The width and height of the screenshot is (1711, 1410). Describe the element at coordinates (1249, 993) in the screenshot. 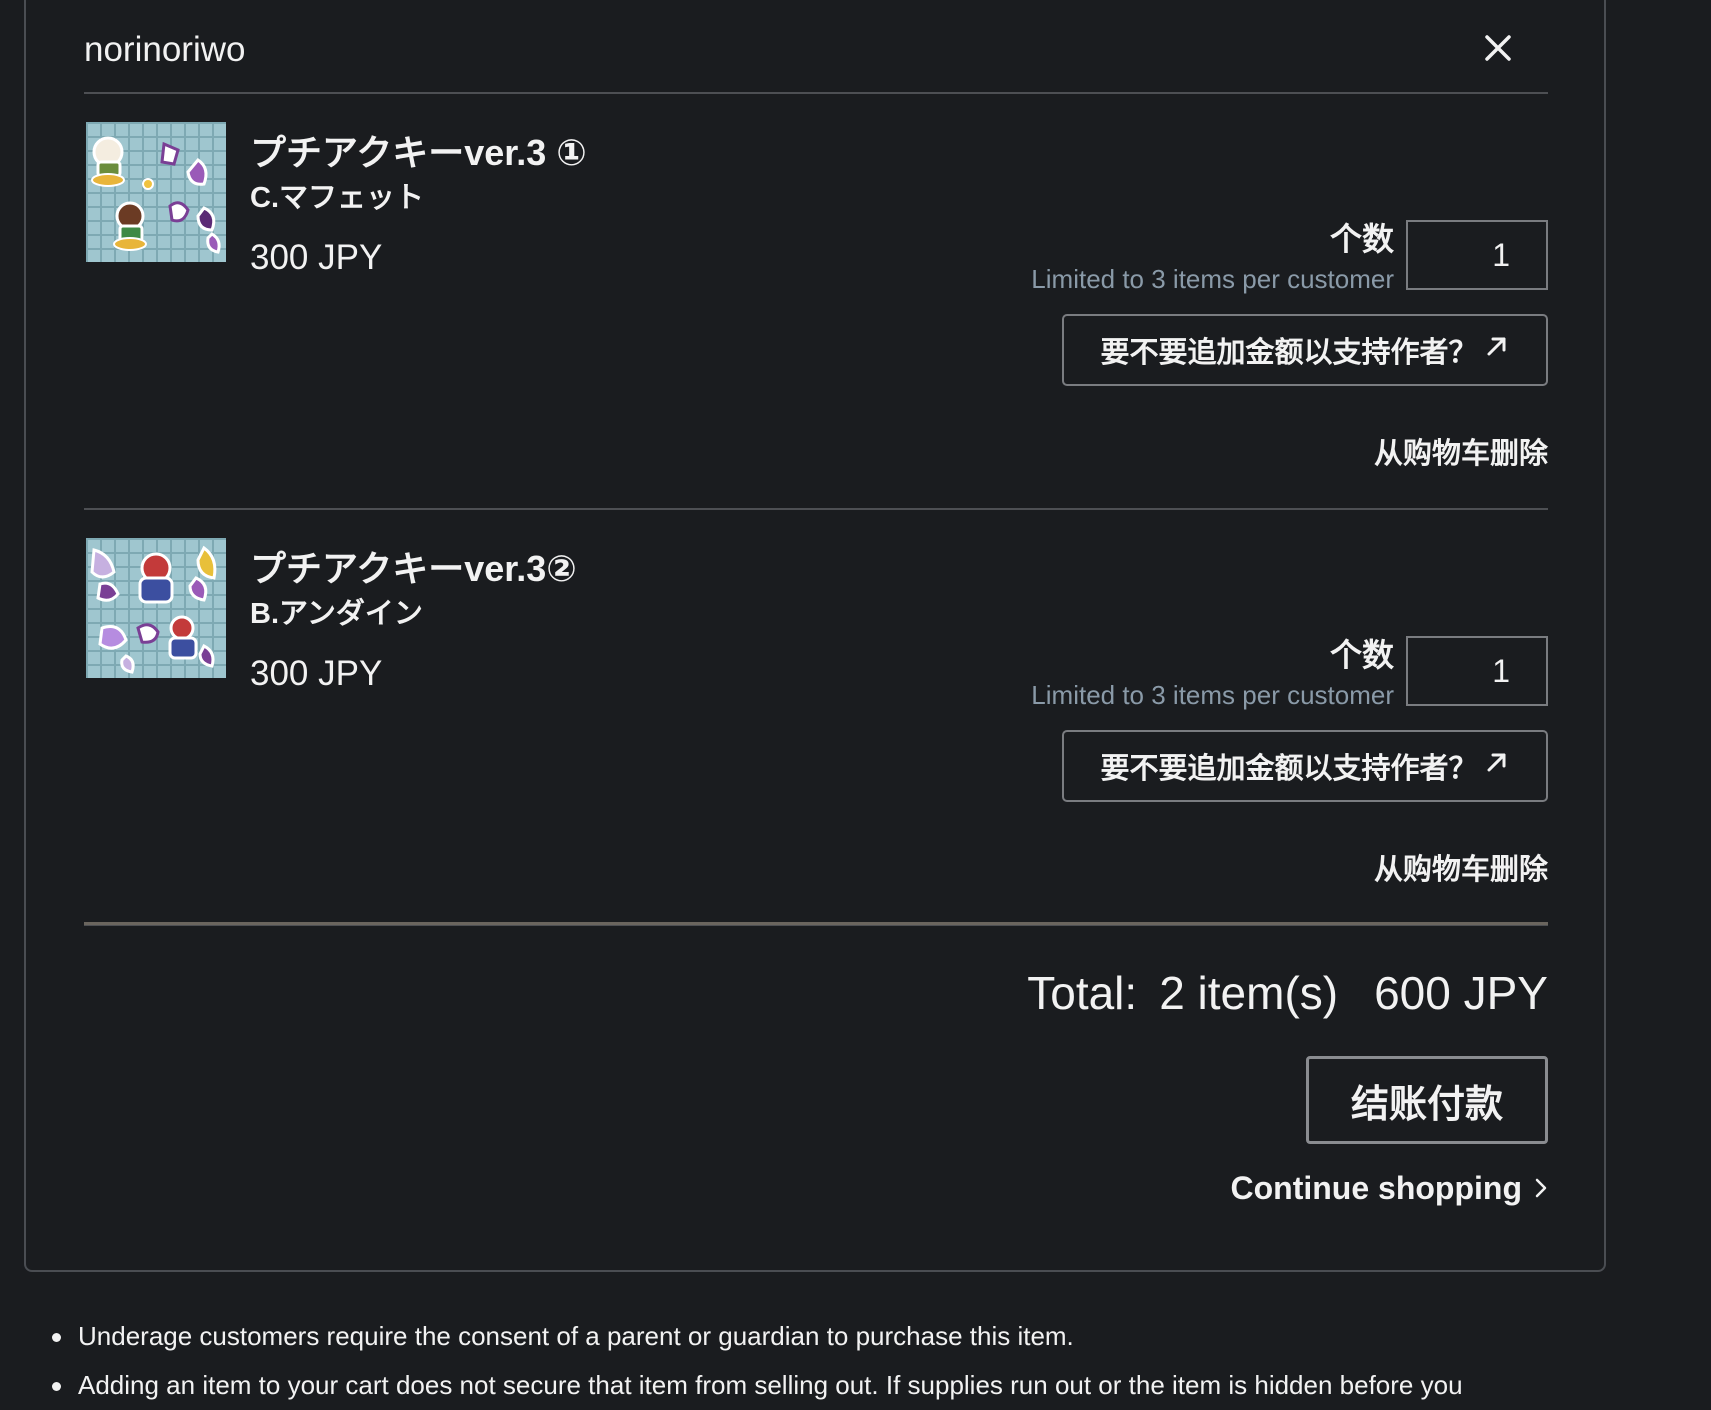

I see `total-item-count: 2 item(s)` at that location.